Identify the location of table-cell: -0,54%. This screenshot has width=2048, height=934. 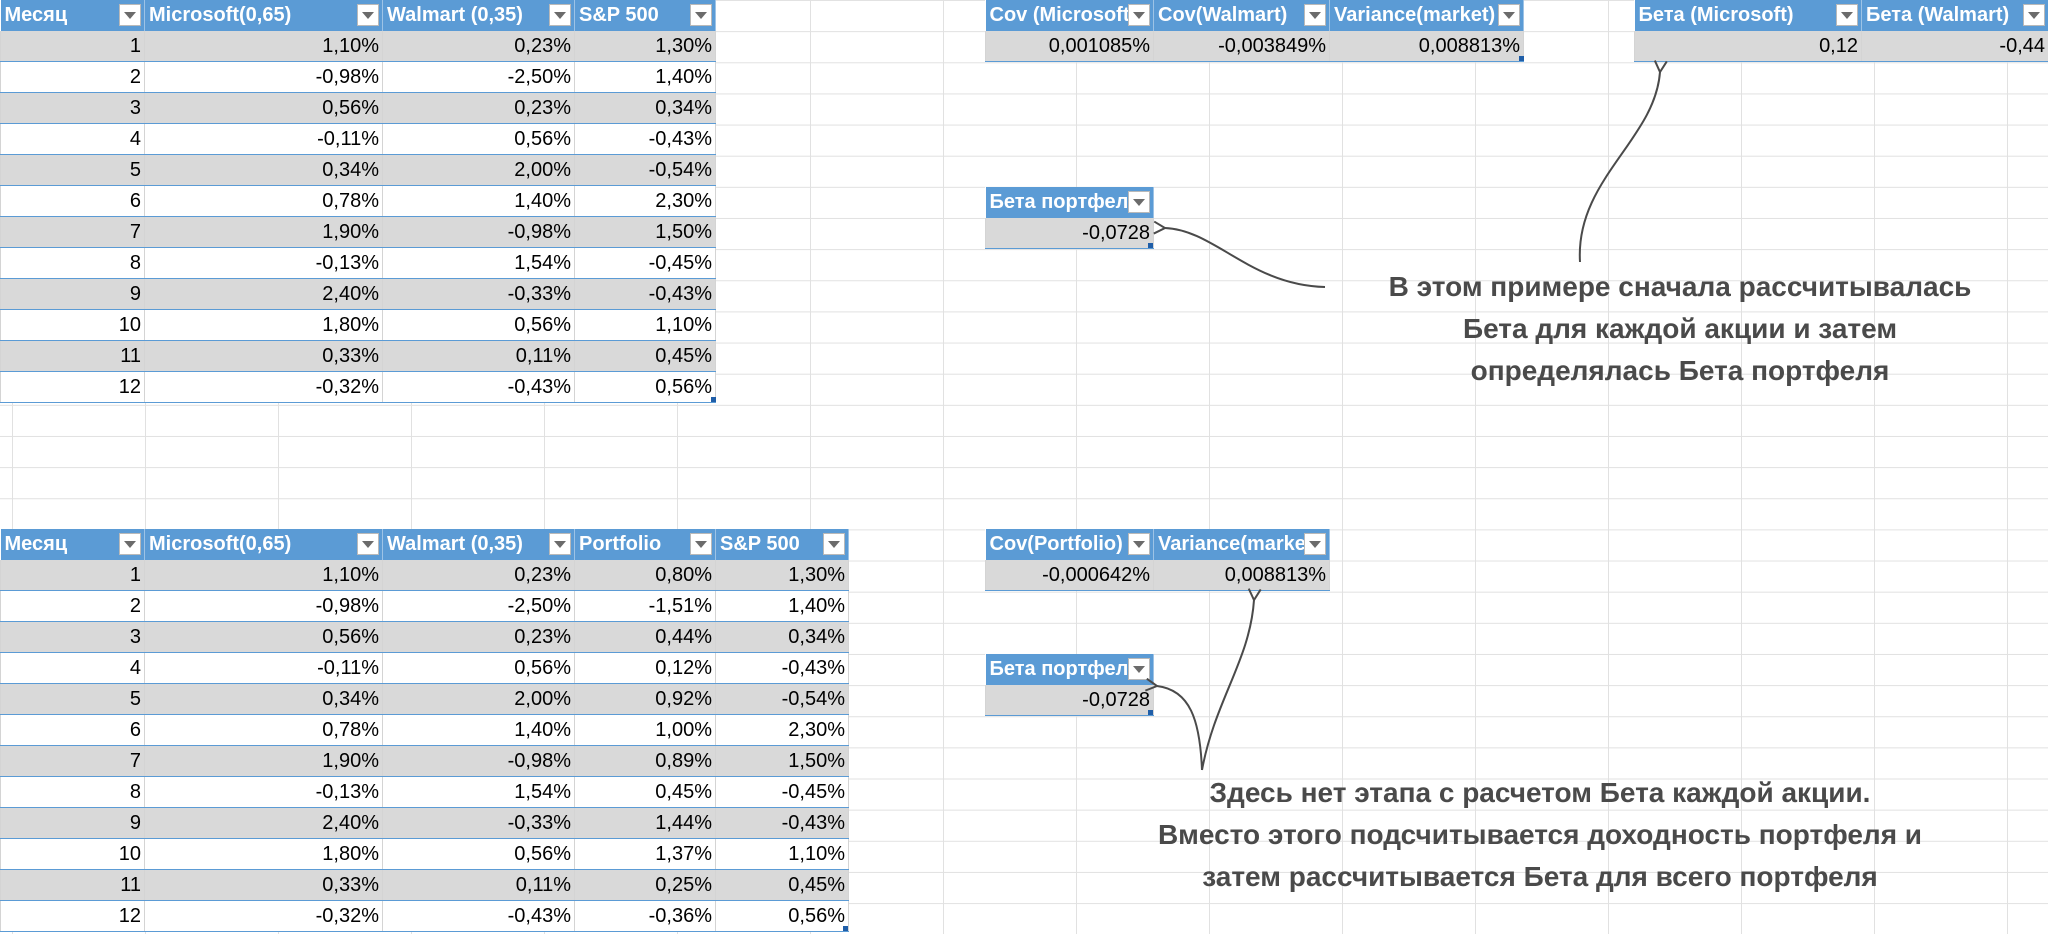
(782, 699).